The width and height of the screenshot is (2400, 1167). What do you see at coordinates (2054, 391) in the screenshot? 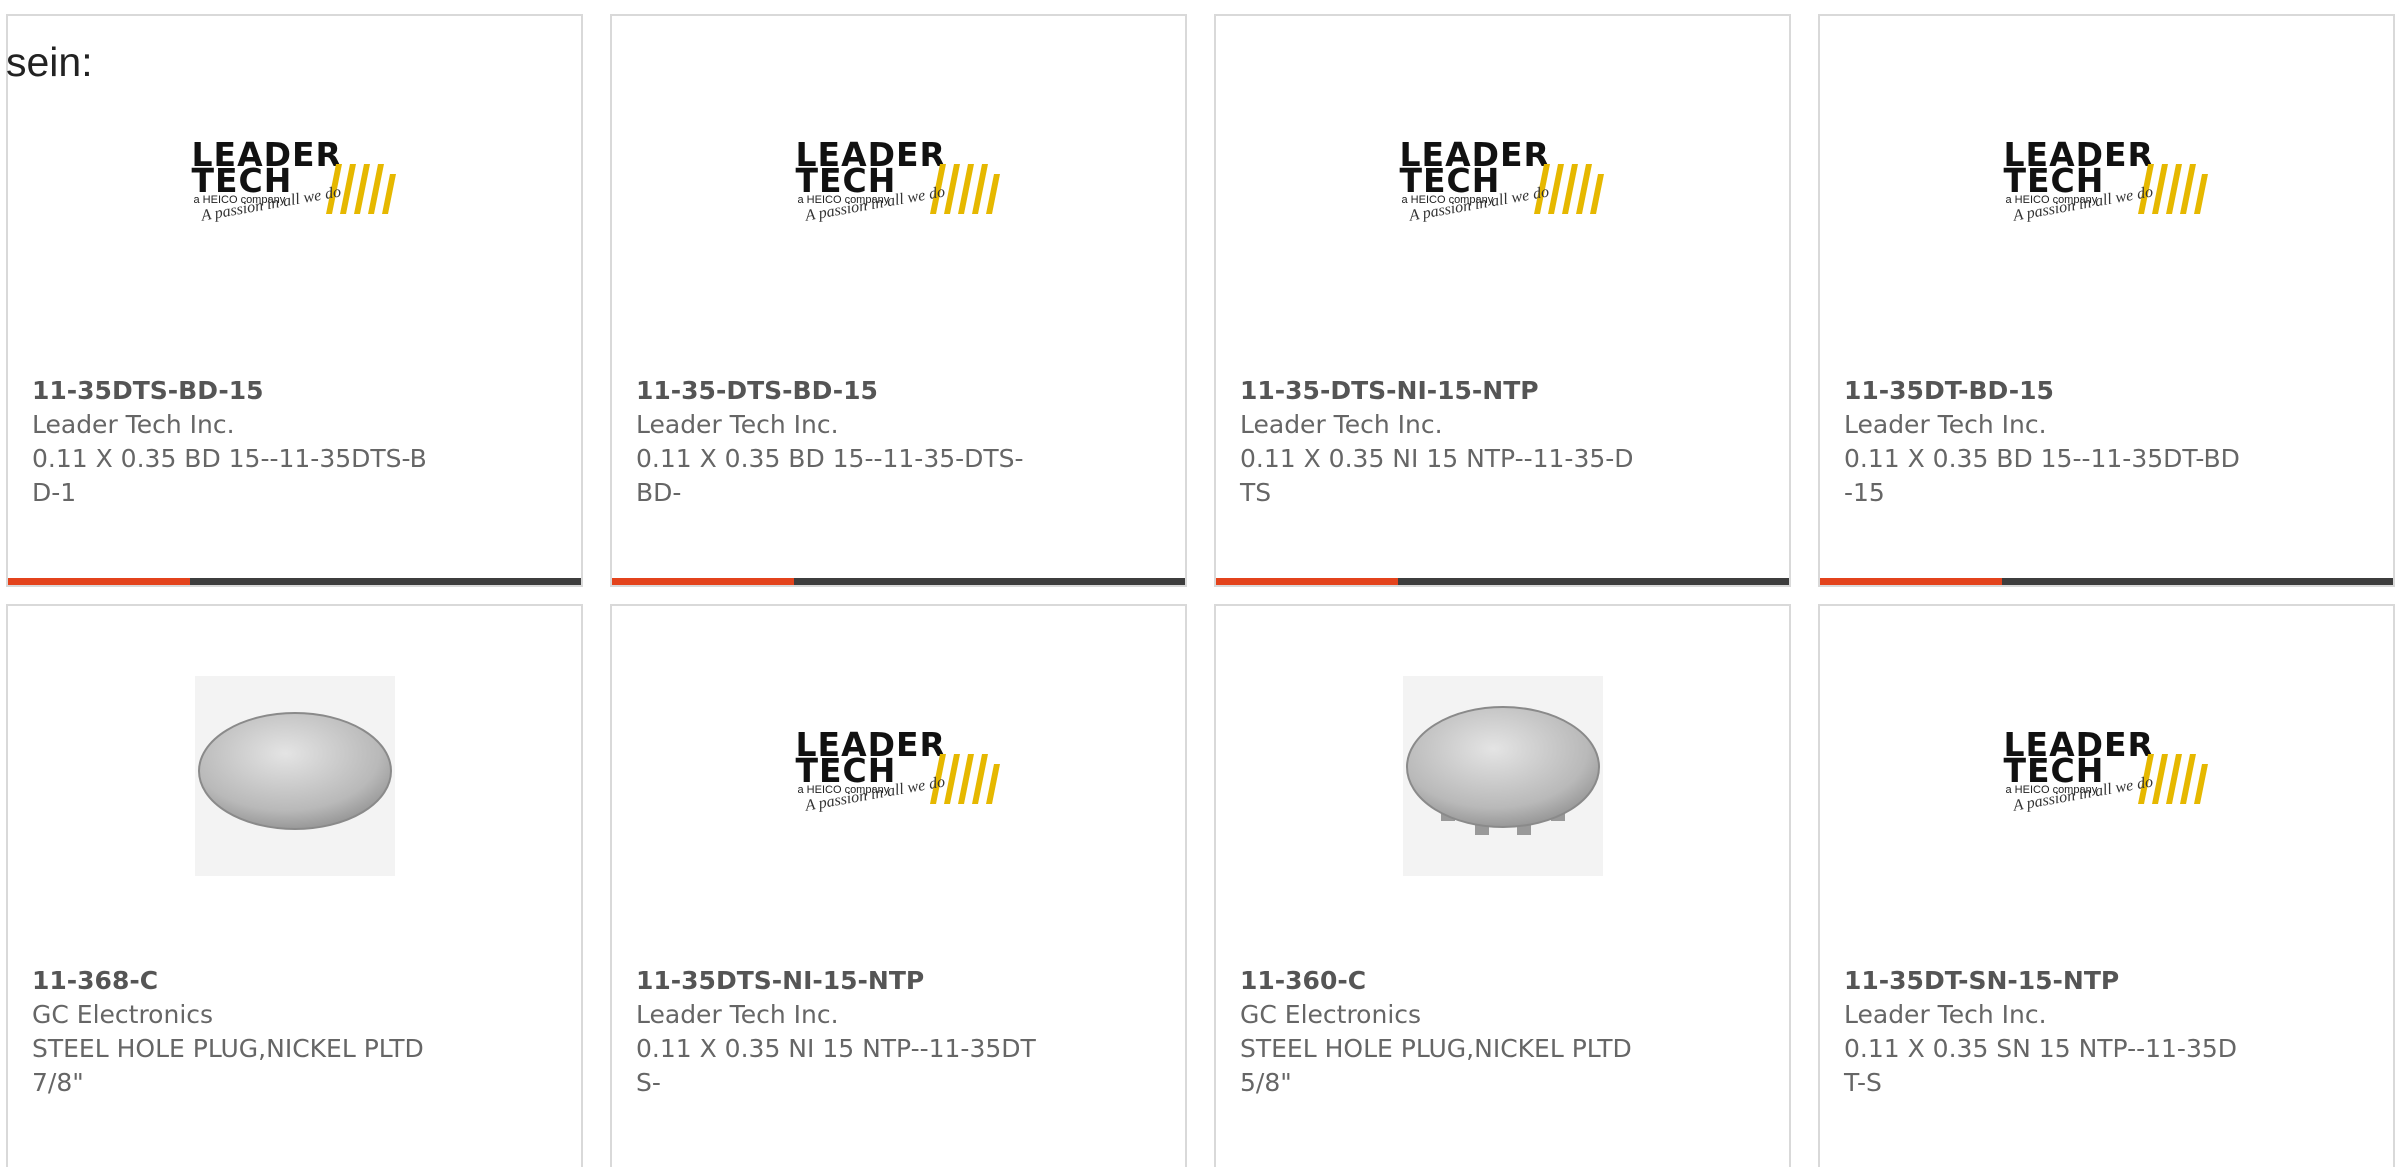
I see `part-number: 11-35DT-BD-15` at bounding box center [2054, 391].